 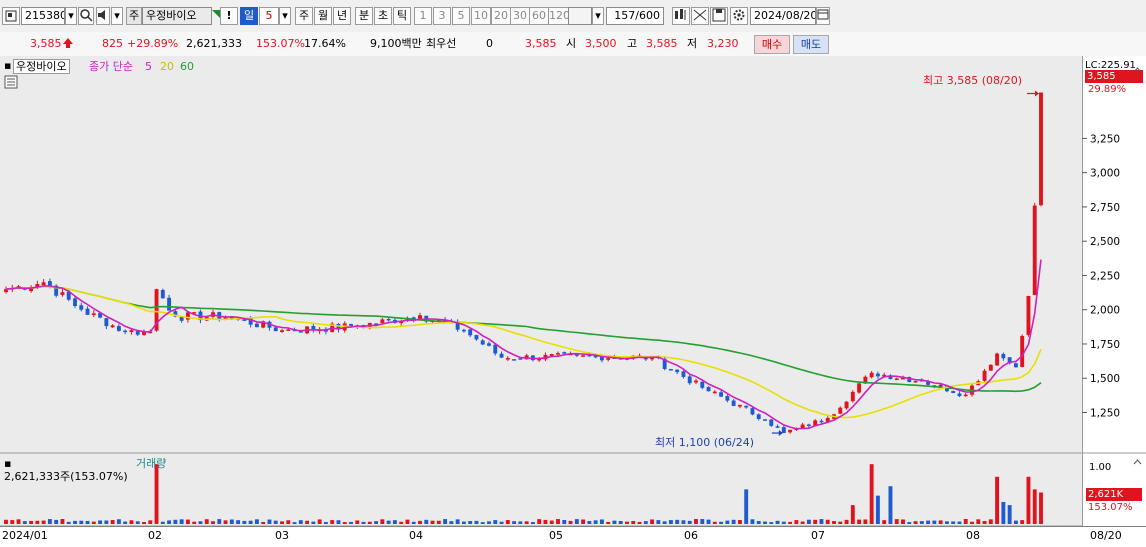 What do you see at coordinates (71, 16) in the screenshot?
I see `code-dropdown-icon: ▾` at bounding box center [71, 16].